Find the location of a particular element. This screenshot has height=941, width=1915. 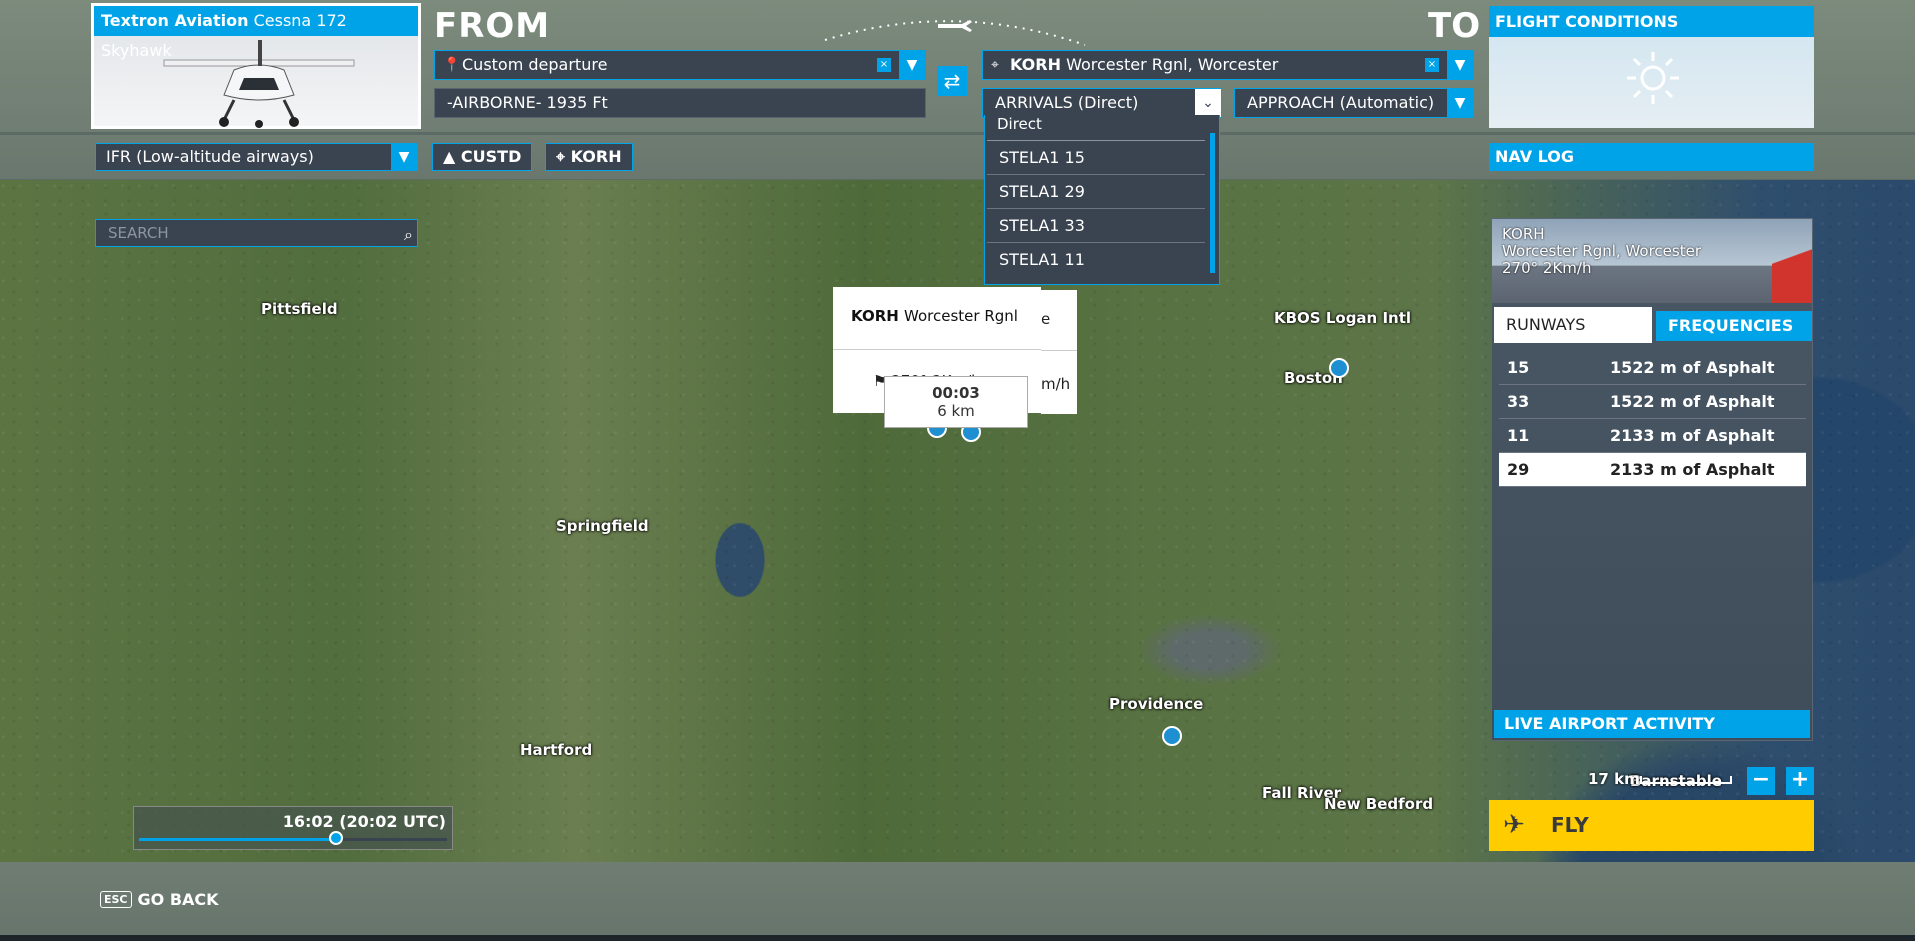

runway-row: 15 1522 m of Asphalt is located at coordinates (1652, 368).